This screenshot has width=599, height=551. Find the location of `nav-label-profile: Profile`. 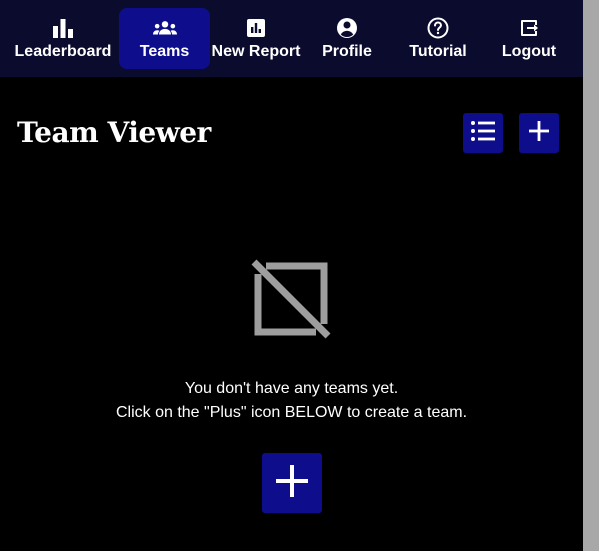

nav-label-profile: Profile is located at coordinates (347, 51).